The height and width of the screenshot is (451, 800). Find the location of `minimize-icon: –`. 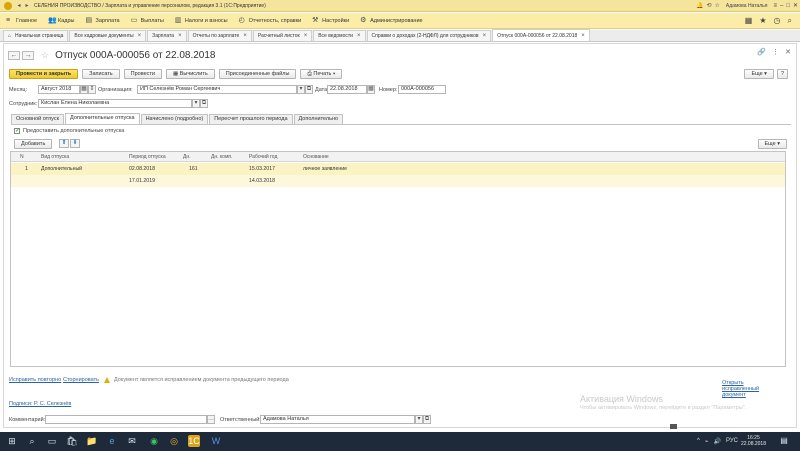

minimize-icon: – is located at coordinates (781, 6).